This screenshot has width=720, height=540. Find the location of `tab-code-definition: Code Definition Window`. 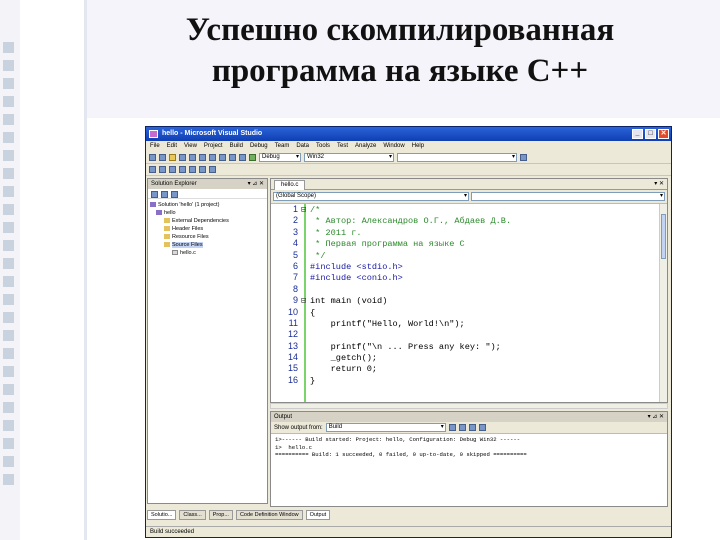

tab-code-definition: Code Definition Window is located at coordinates (269, 515).